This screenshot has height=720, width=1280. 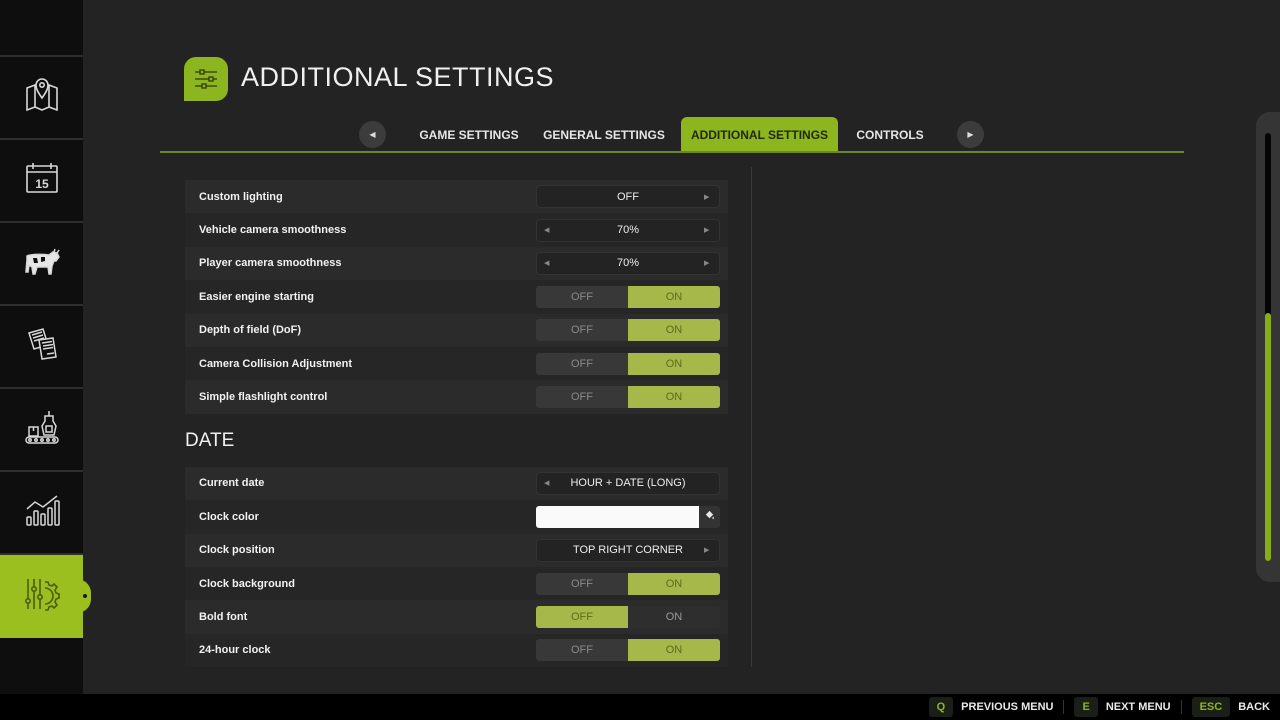 What do you see at coordinates (241, 196) in the screenshot?
I see `setting-label: Custom lighting` at bounding box center [241, 196].